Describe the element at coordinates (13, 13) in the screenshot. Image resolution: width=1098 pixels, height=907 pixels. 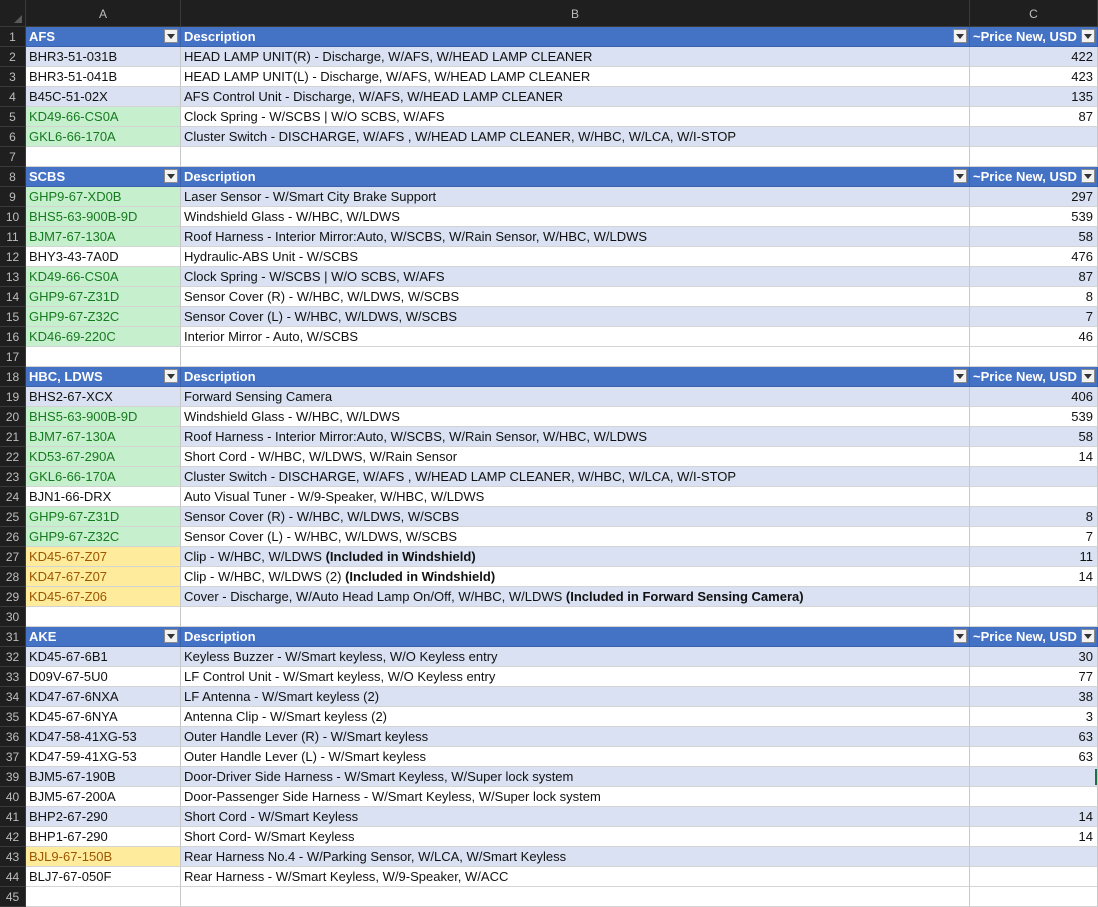
I see `select-all-corner` at that location.